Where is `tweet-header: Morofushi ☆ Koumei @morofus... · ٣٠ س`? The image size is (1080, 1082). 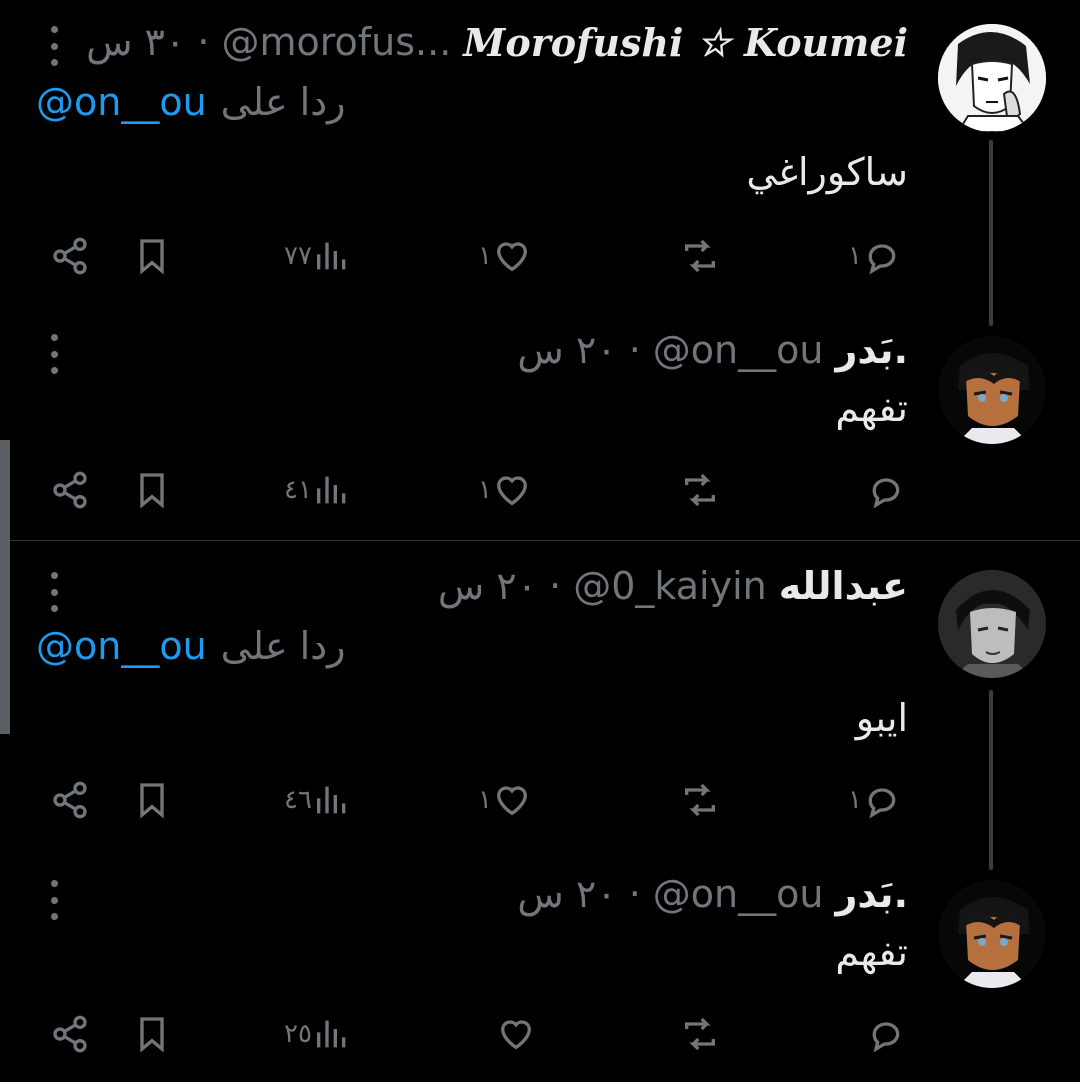
tweet-header: Morofushi ☆ Koumei @morofus... · ٣٠ س is located at coordinates (497, 42).